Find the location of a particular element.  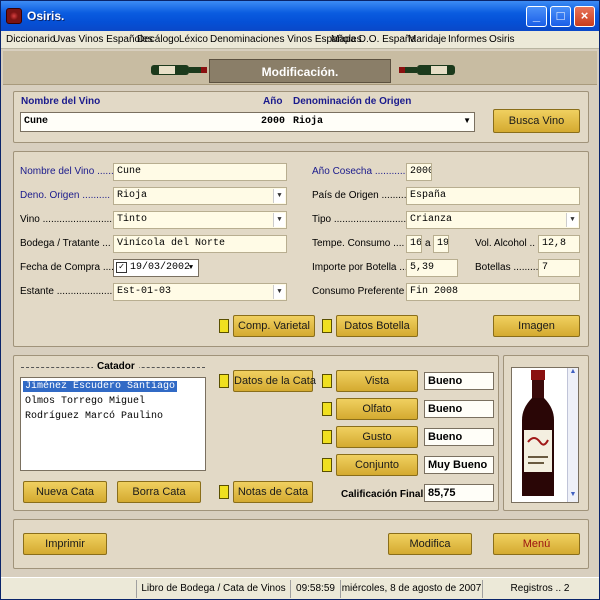

vista-button: Vista is located at coordinates (377, 381).